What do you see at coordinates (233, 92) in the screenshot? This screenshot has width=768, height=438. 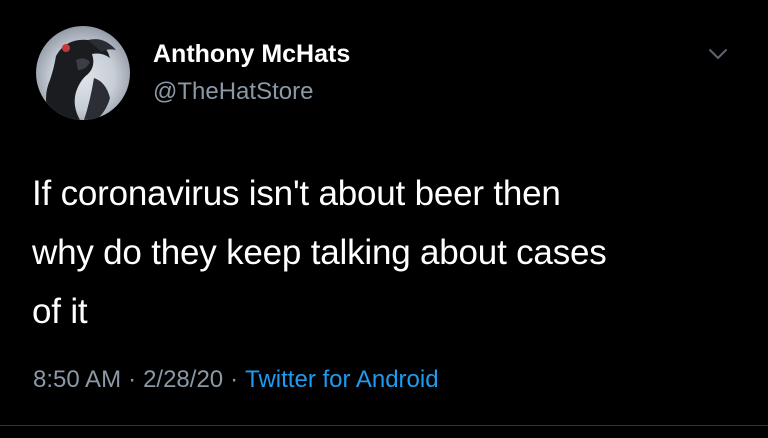 I see `author-handle: @TheHatStore` at bounding box center [233, 92].